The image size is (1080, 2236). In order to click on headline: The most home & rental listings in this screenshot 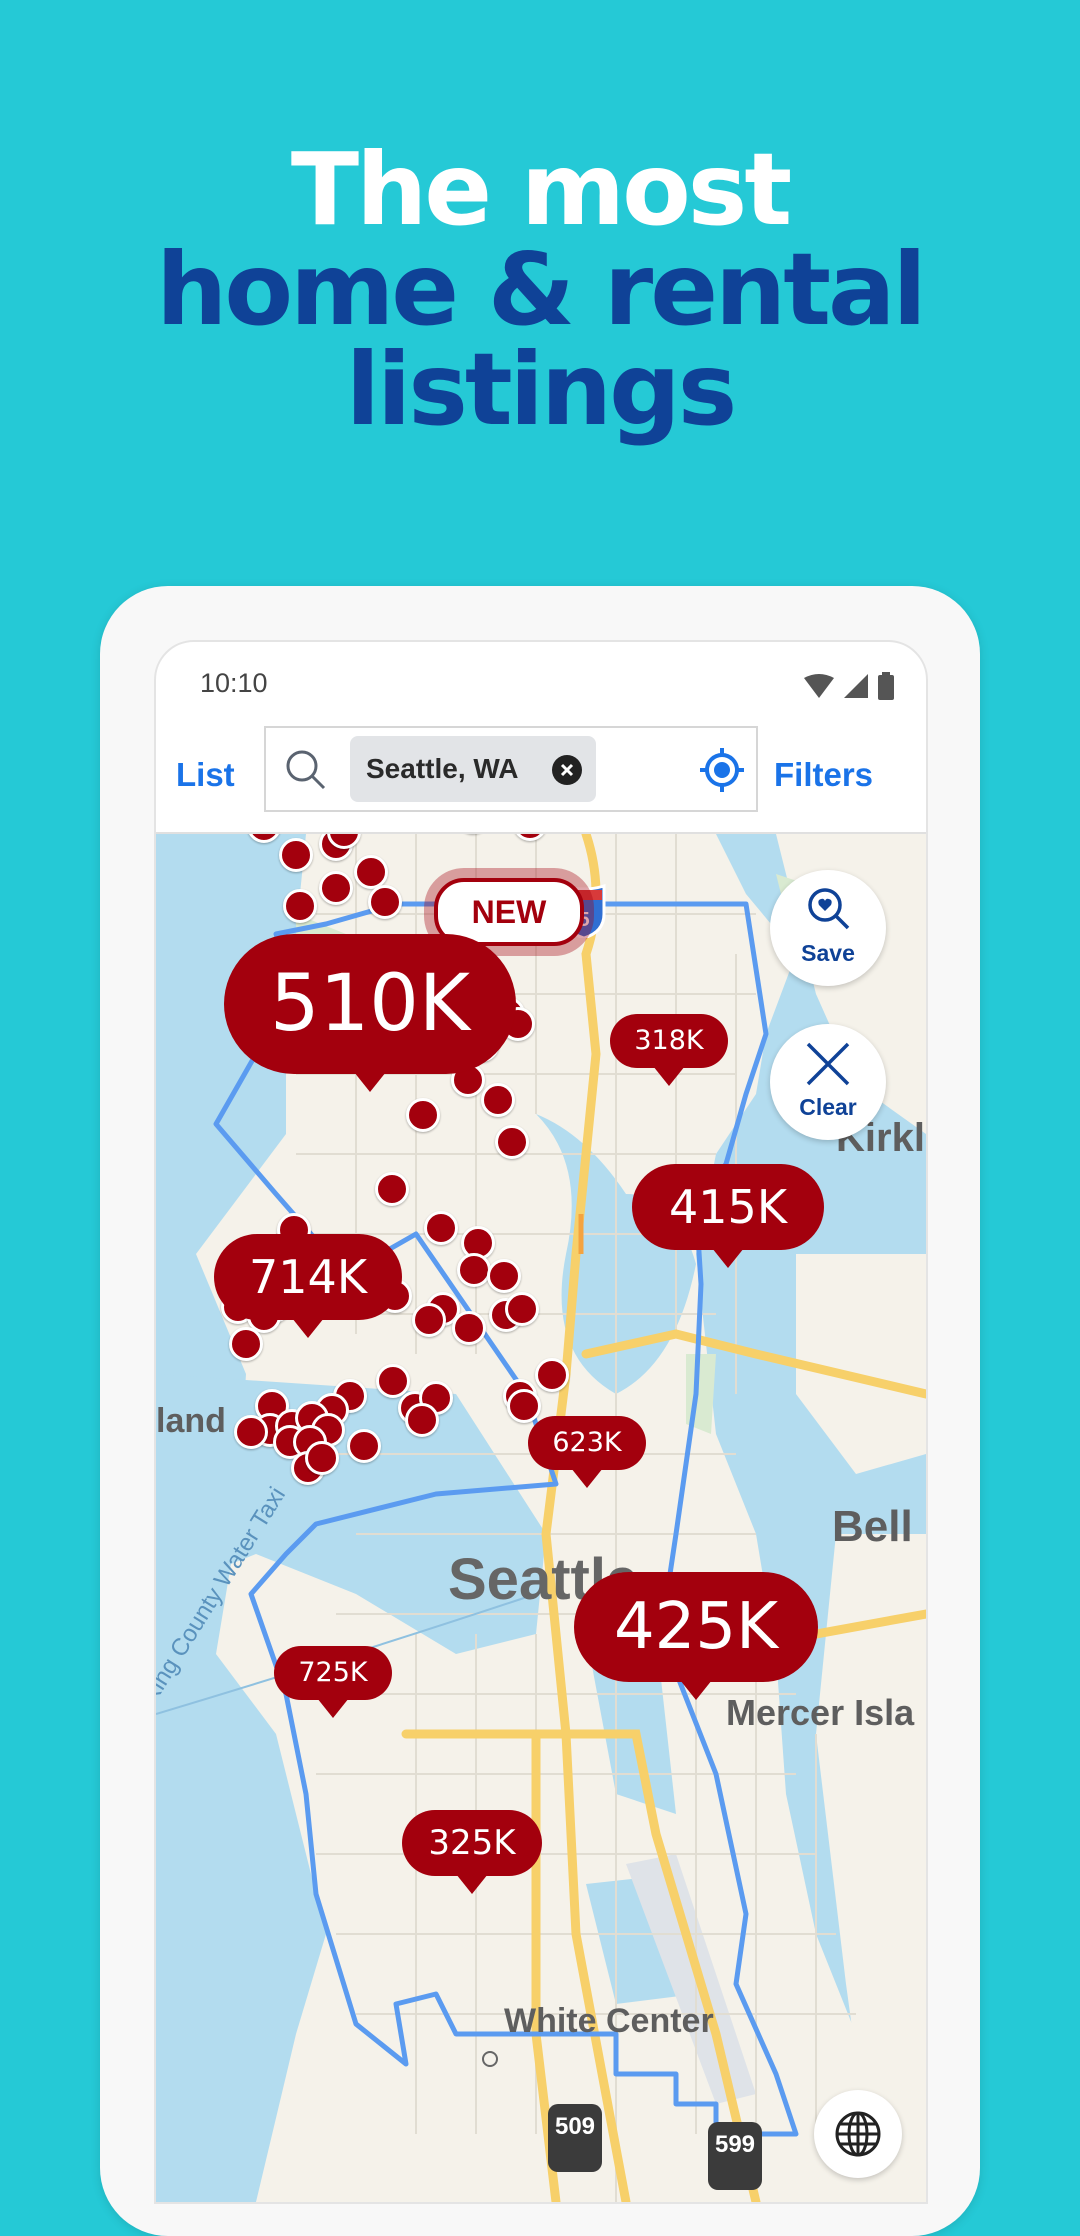, I will do `click(540, 290)`.